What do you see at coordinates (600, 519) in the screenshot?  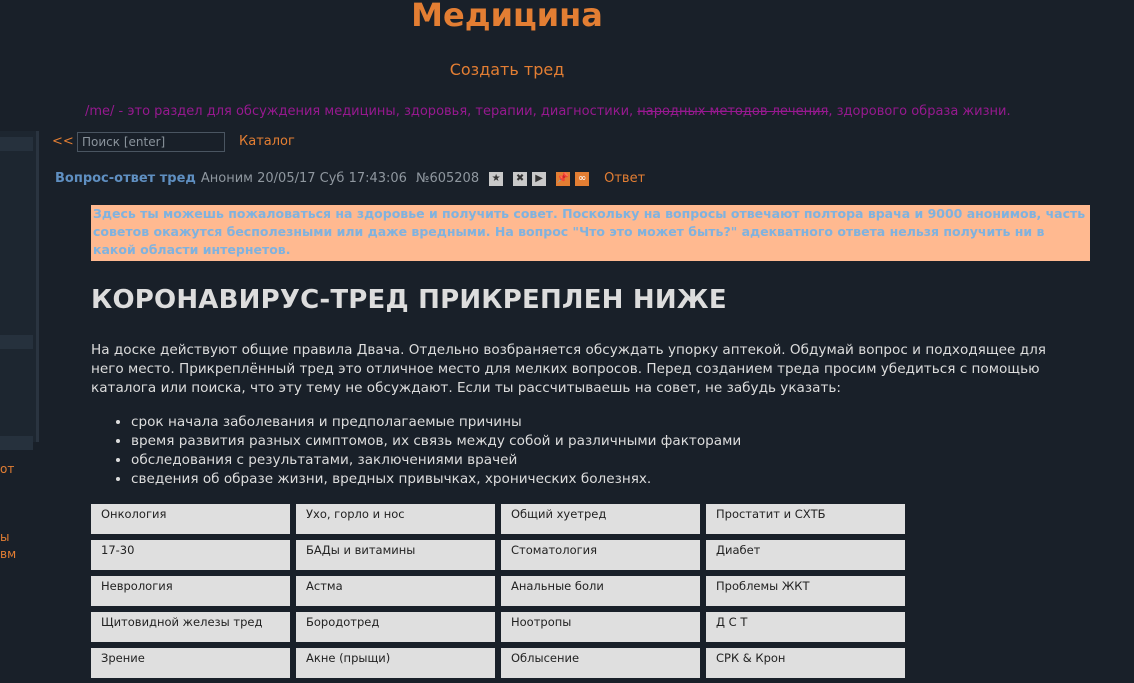 I see `topic-link: Общий хуетред` at bounding box center [600, 519].